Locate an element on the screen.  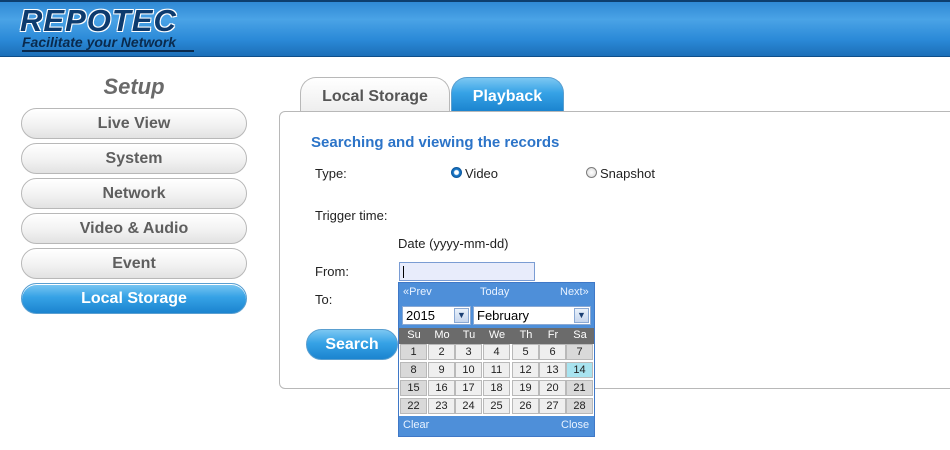
to-label: To: is located at coordinates (324, 299).